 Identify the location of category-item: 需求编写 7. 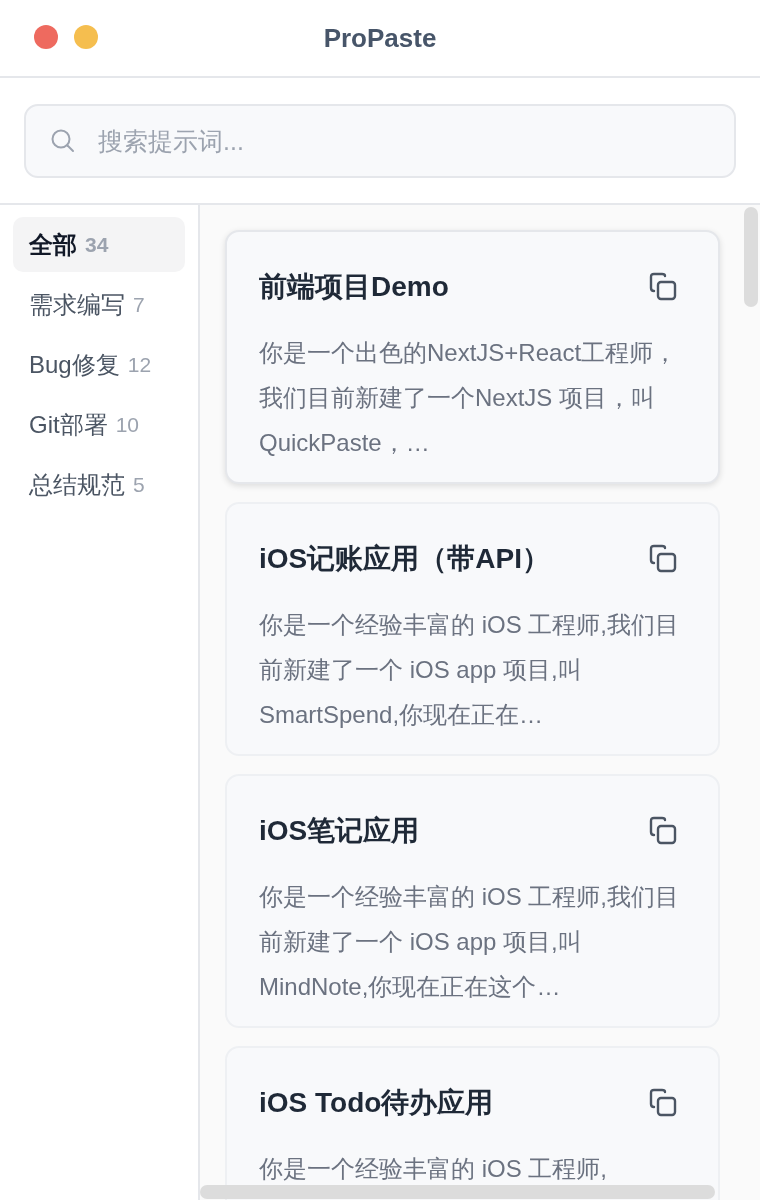
(99, 304).